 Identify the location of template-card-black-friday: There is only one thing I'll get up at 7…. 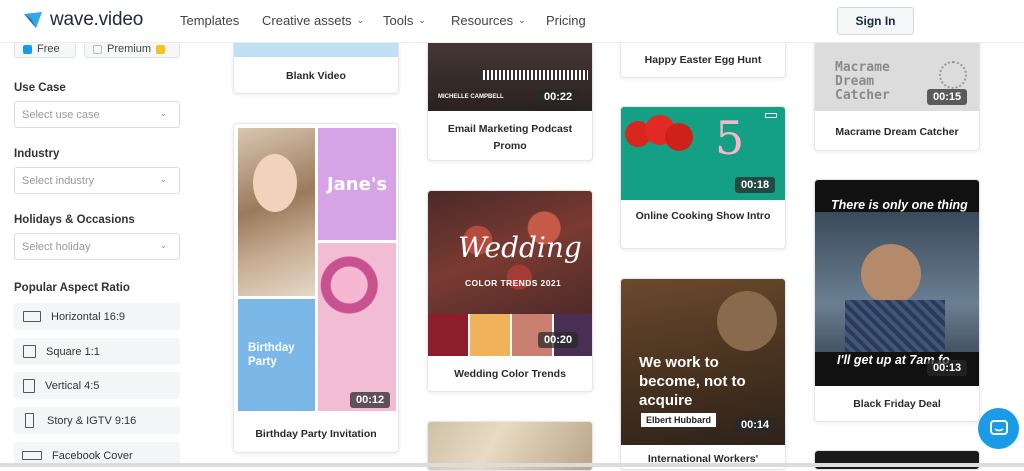
(897, 300).